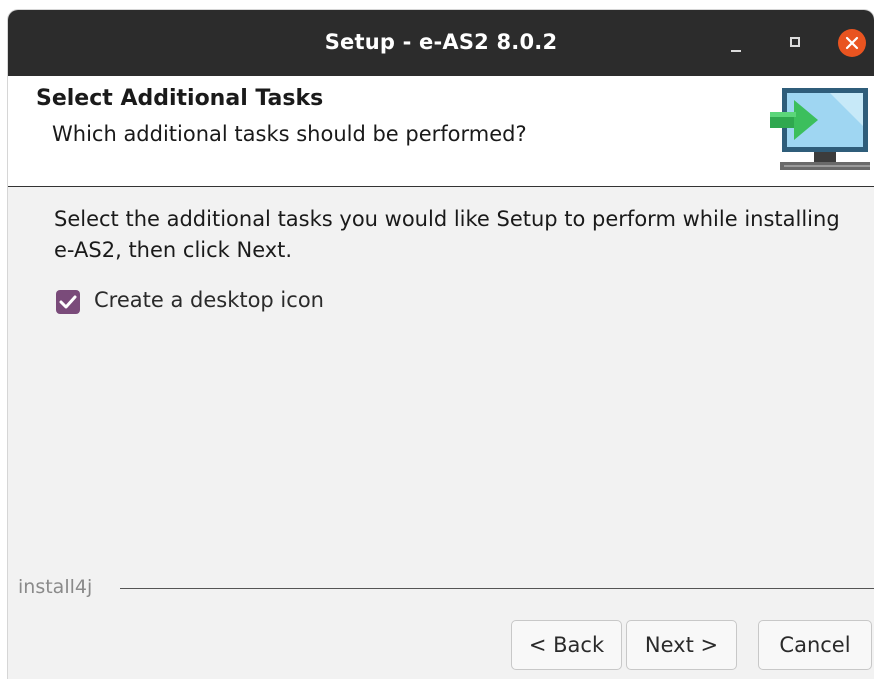 This screenshot has height=679, width=874. Describe the element at coordinates (822, 134) in the screenshot. I see `install-monitor-arrow-icon` at that location.